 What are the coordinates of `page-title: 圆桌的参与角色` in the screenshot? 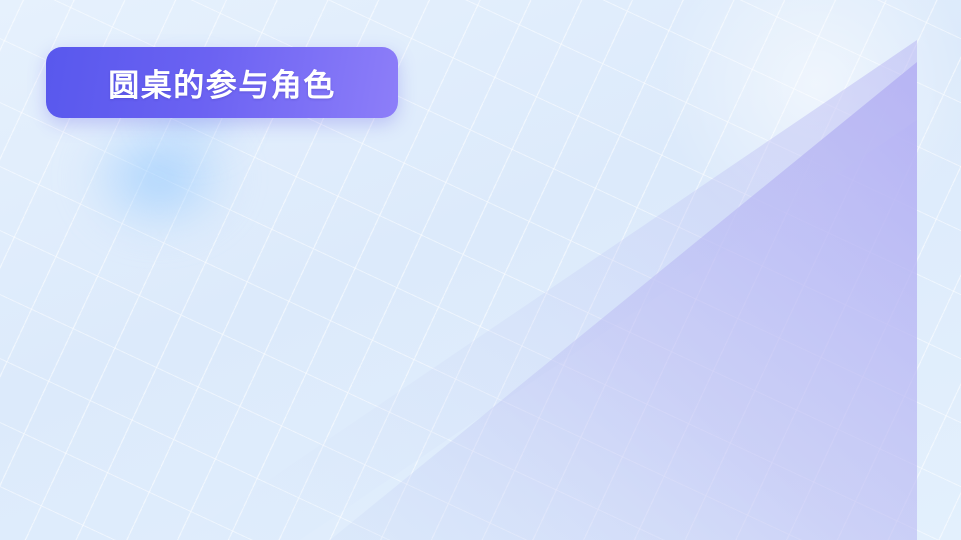 It's located at (222, 85).